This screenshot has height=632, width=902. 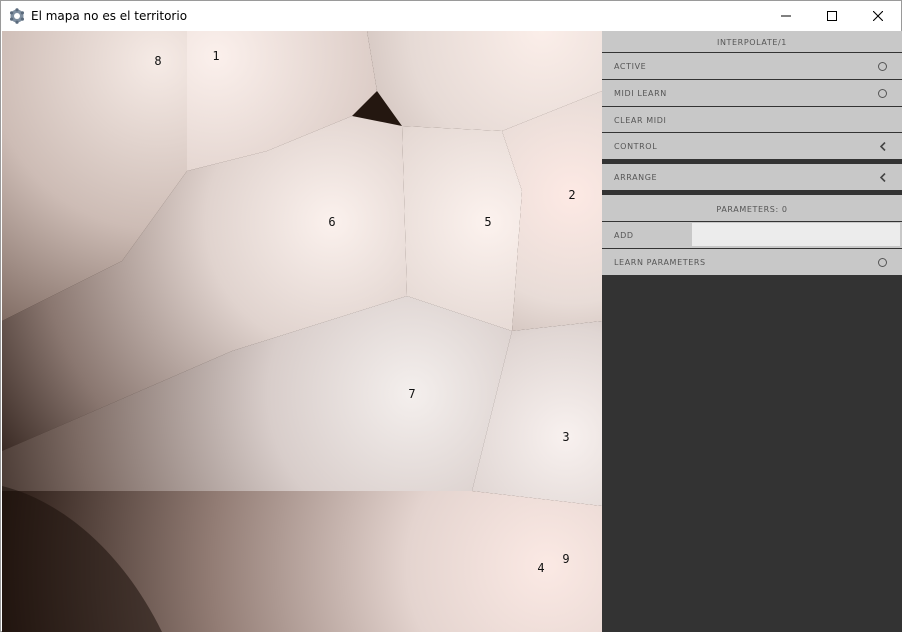 What do you see at coordinates (565, 437) in the screenshot?
I see `point-label-3: 3` at bounding box center [565, 437].